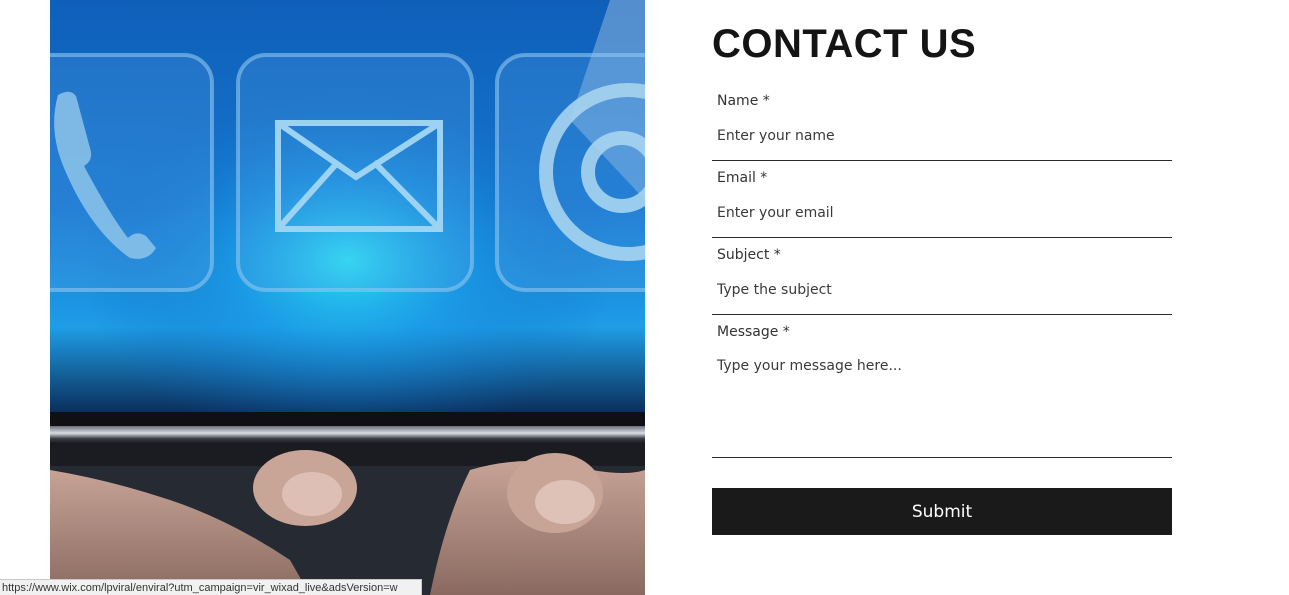 The image size is (1289, 595). Describe the element at coordinates (844, 44) in the screenshot. I see `page-title: CONTACT US` at that location.